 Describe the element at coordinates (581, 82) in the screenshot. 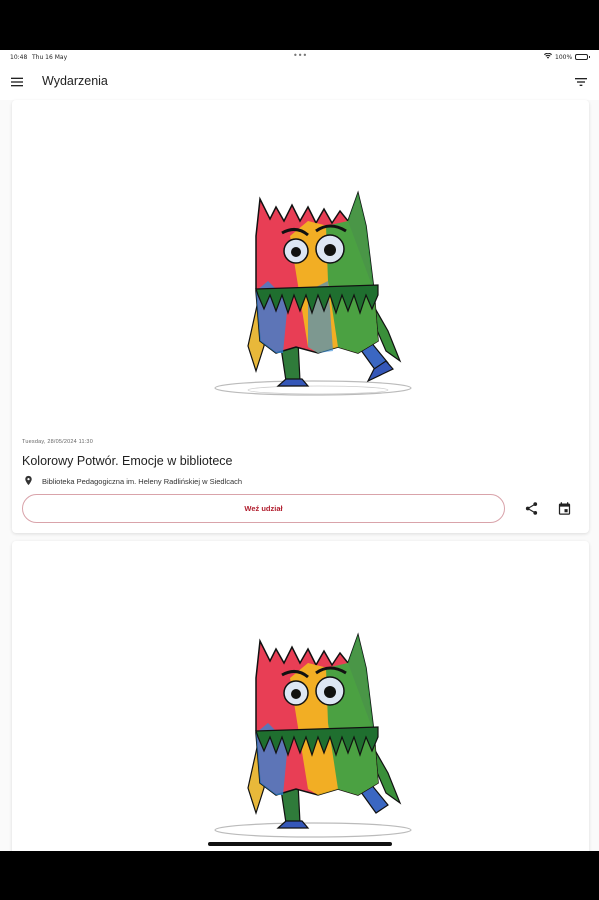

I see `filter-icon` at that location.